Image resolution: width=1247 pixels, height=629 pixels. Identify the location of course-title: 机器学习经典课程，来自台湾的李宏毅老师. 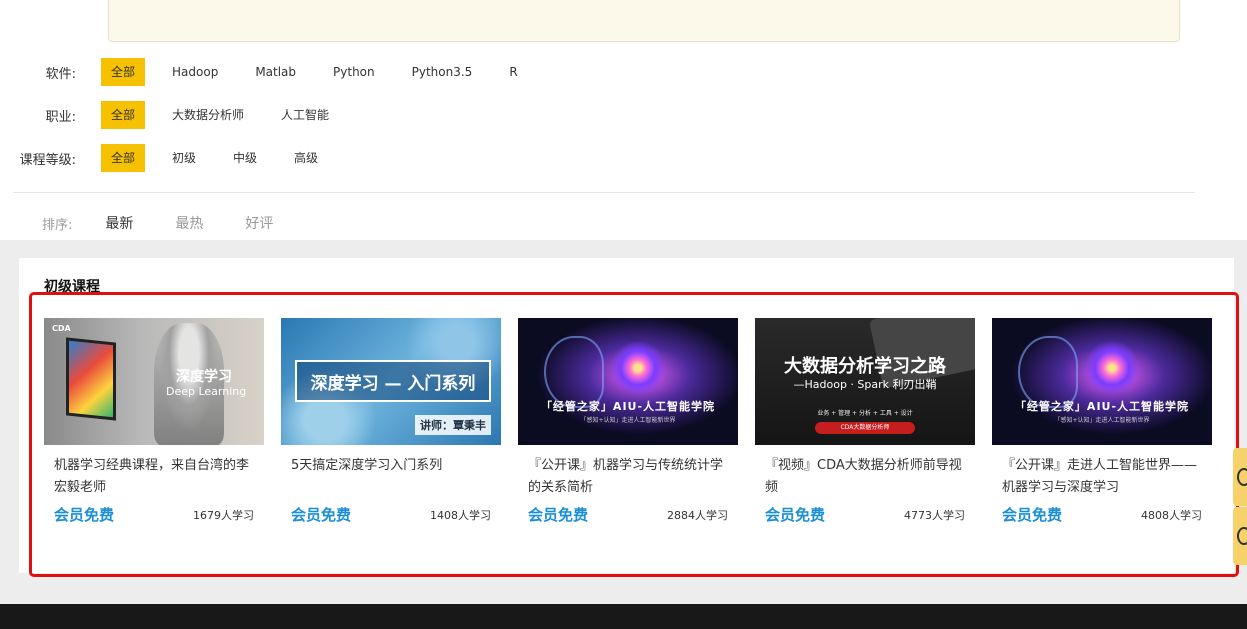
(154, 477).